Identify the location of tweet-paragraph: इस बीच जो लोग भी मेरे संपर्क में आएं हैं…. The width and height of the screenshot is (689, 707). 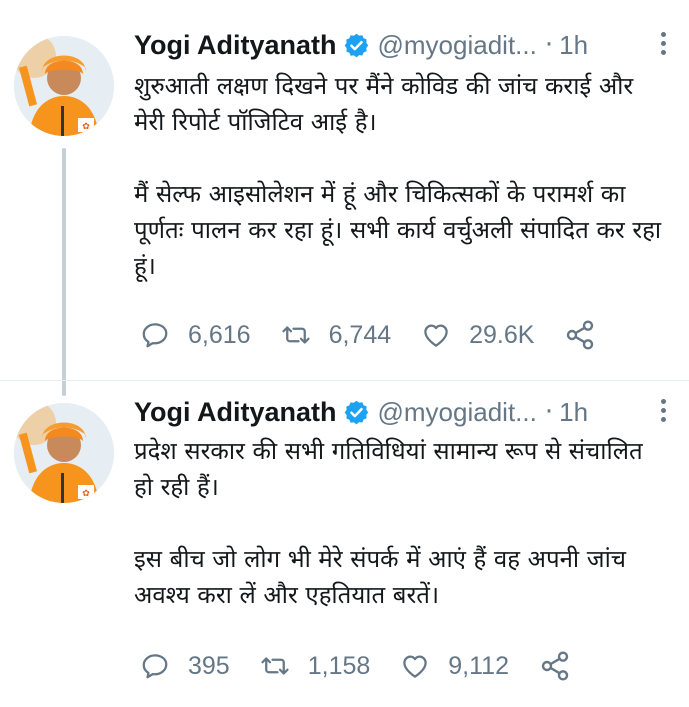
(380, 577).